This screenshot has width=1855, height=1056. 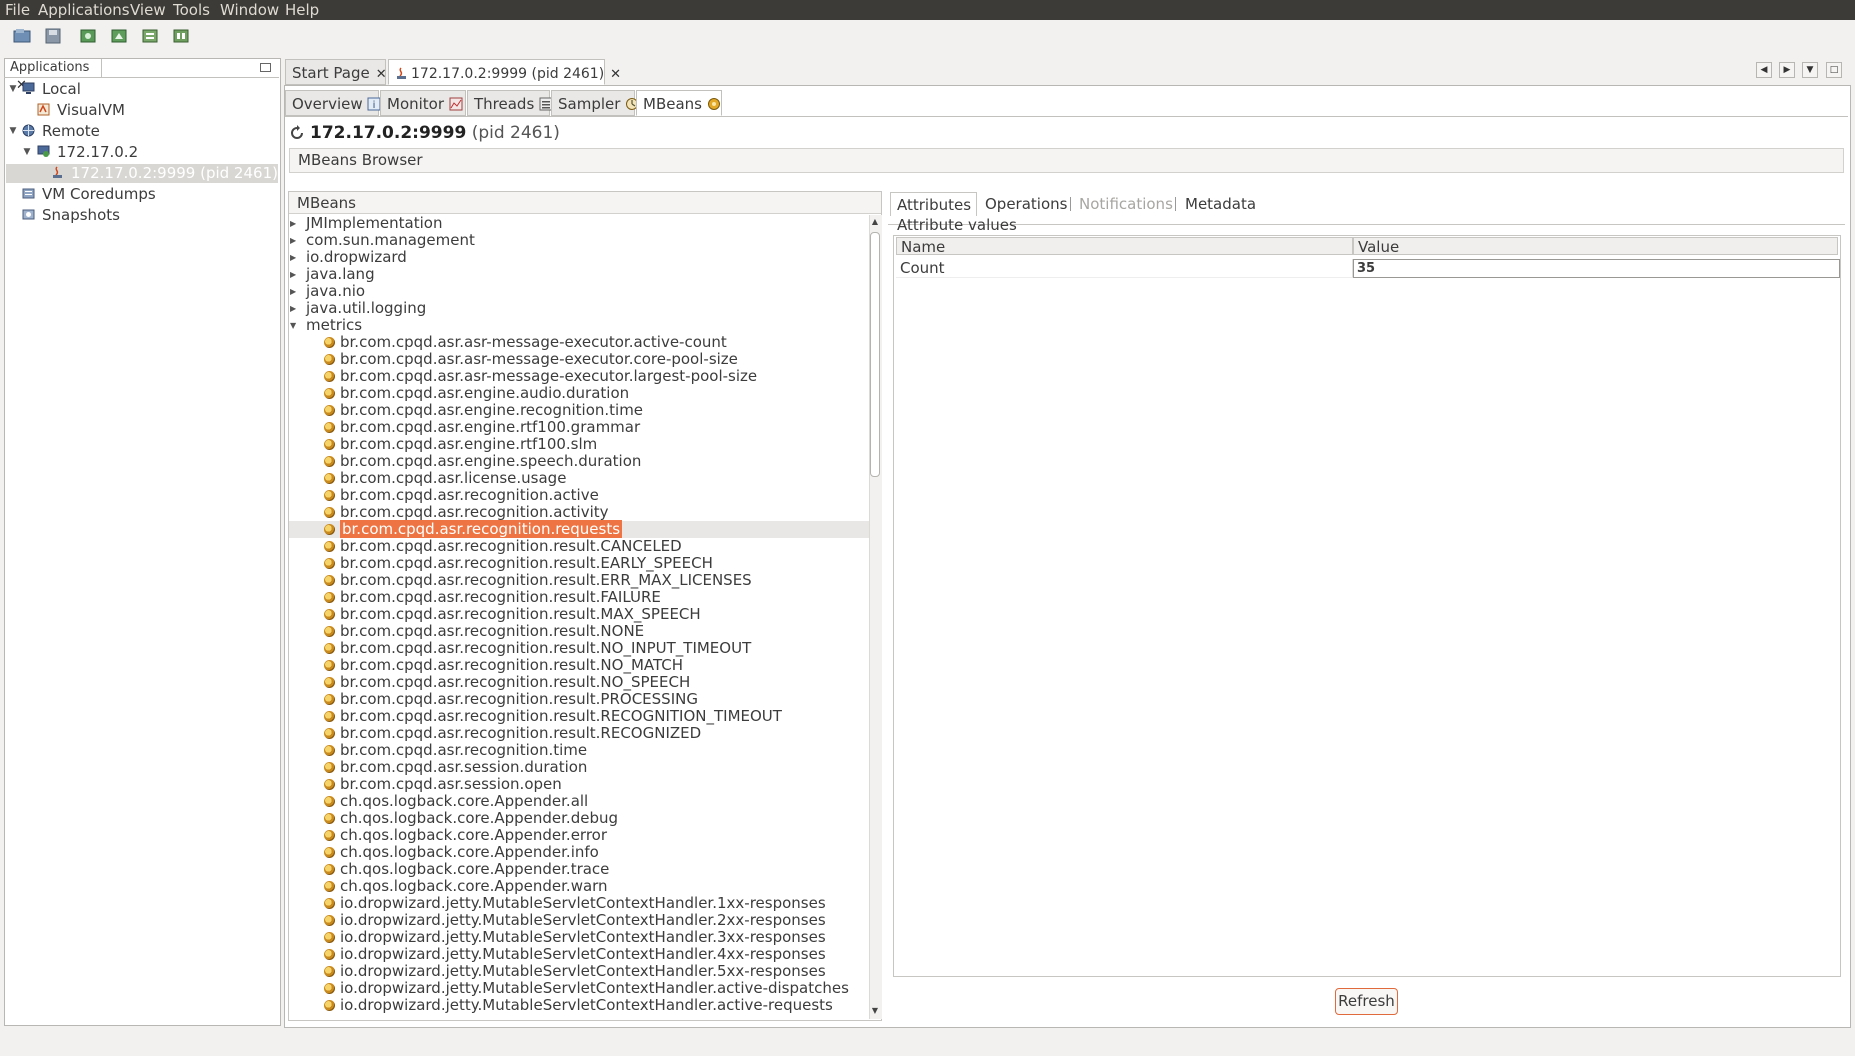 I want to click on refresh-label: Refresh, so click(x=1366, y=1001).